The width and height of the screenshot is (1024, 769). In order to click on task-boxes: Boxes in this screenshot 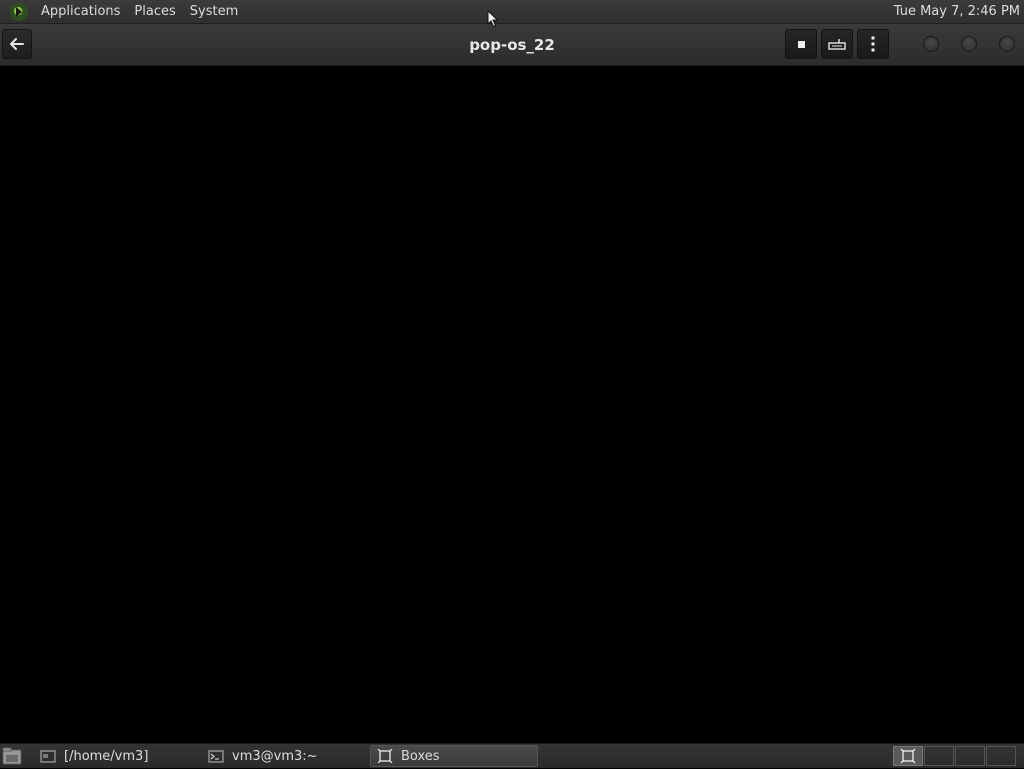, I will do `click(454, 756)`.